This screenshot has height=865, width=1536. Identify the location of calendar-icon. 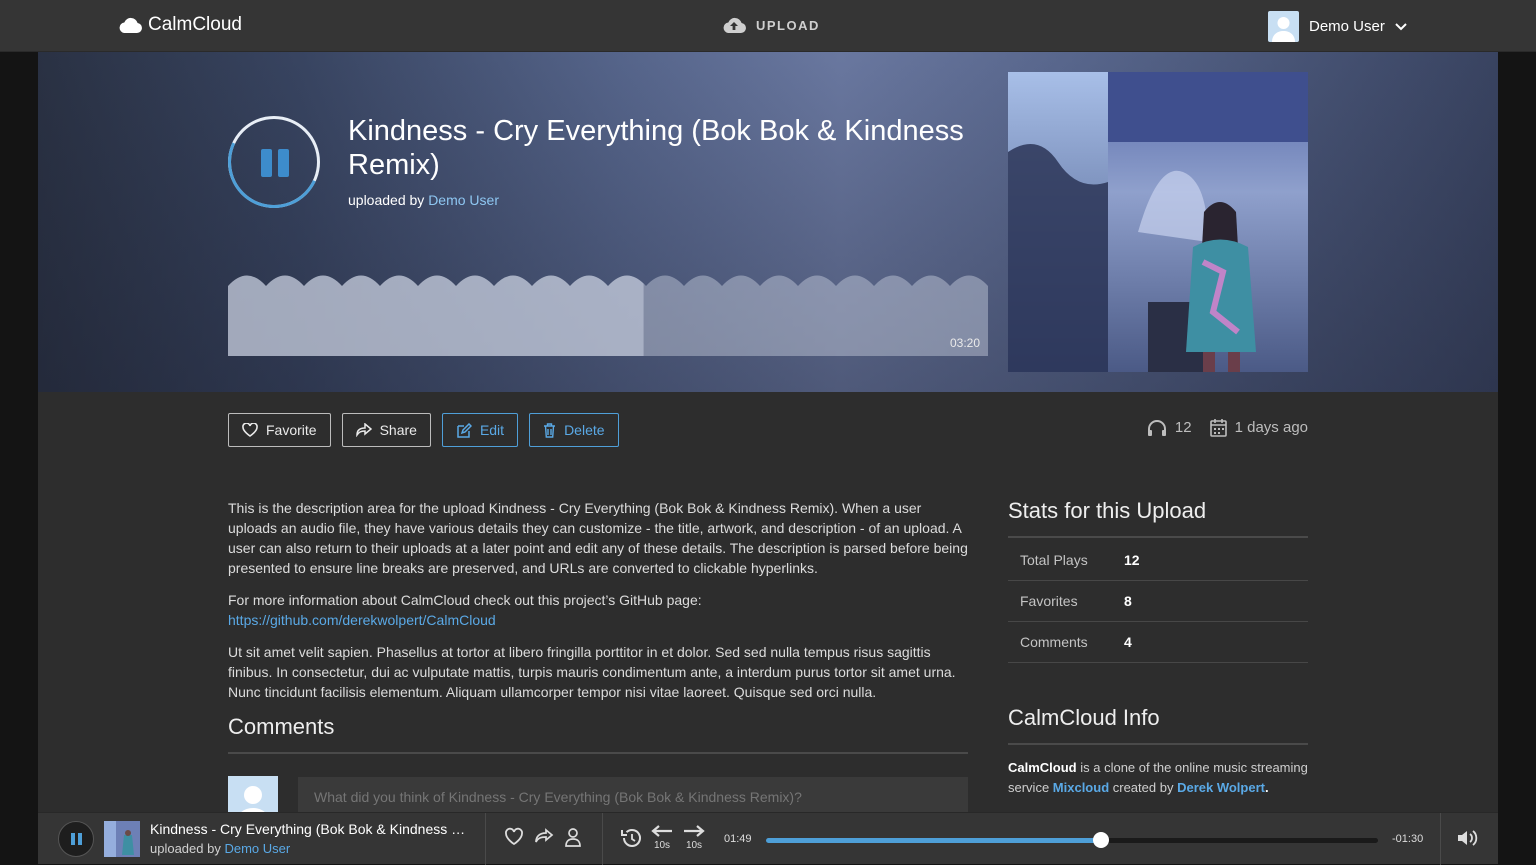
(1218, 428).